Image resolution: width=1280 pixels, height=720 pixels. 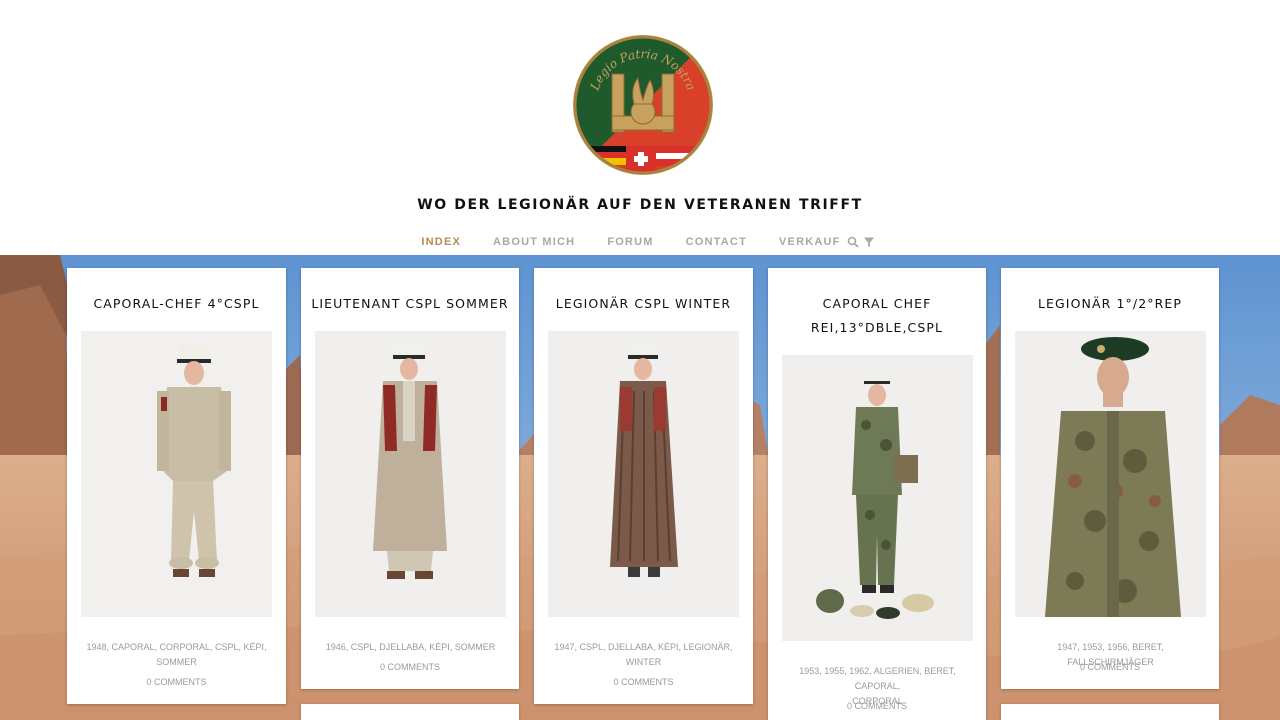 I want to click on main-nav: INDEX ABOUT MICH FORUM CONTACT VERKAUF, so click(x=640, y=242).